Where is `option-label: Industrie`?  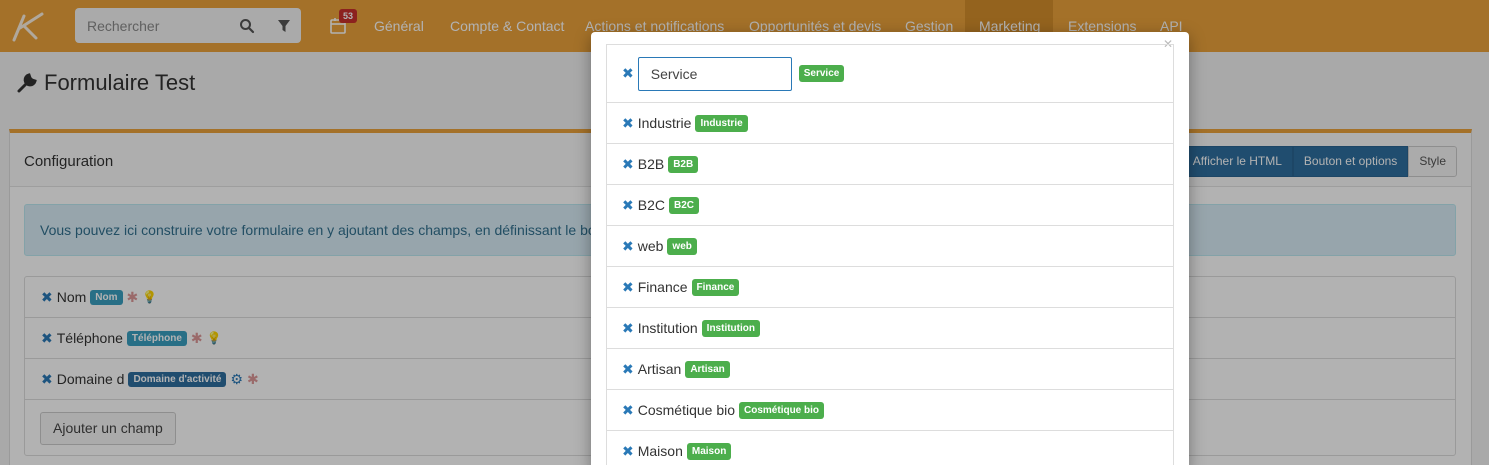 option-label: Industrie is located at coordinates (665, 123).